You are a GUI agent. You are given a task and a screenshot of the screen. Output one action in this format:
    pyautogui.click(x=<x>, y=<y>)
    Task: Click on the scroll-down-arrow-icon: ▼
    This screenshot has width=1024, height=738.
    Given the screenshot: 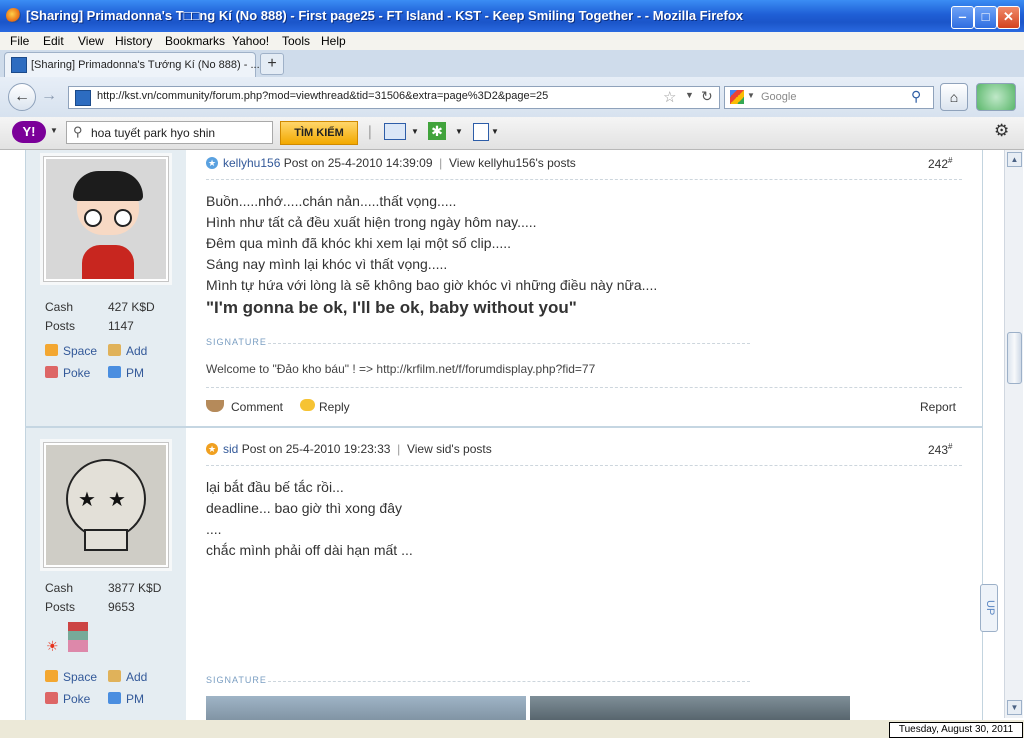 What is the action you would take?
    pyautogui.click(x=1014, y=707)
    